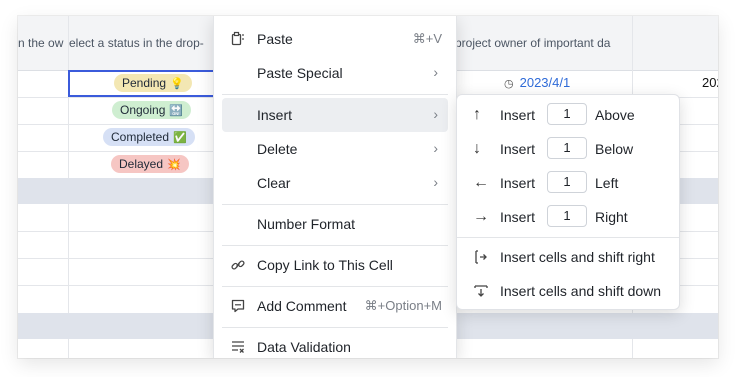 The width and height of the screenshot is (736, 377). What do you see at coordinates (615, 115) in the screenshot?
I see `position-label: Above` at bounding box center [615, 115].